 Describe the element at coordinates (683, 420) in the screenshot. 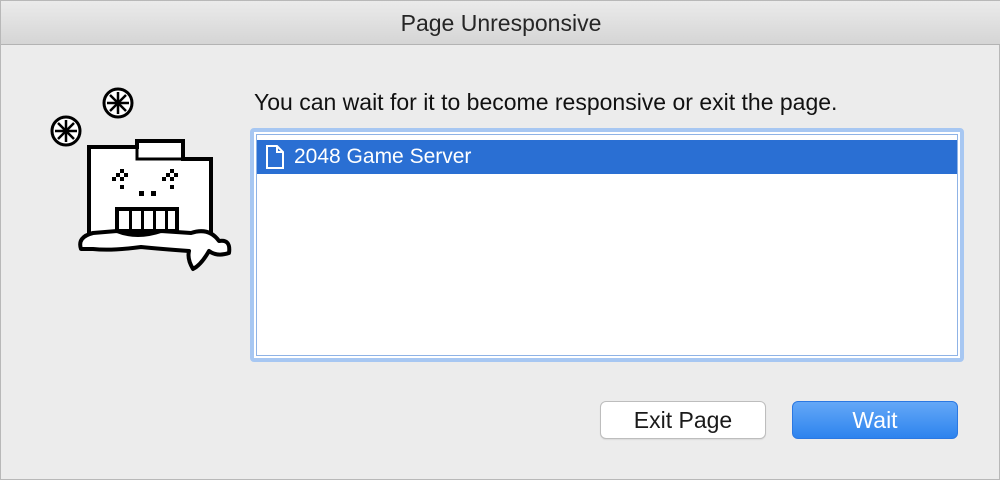

I see `exit-page-button: Exit Page` at that location.